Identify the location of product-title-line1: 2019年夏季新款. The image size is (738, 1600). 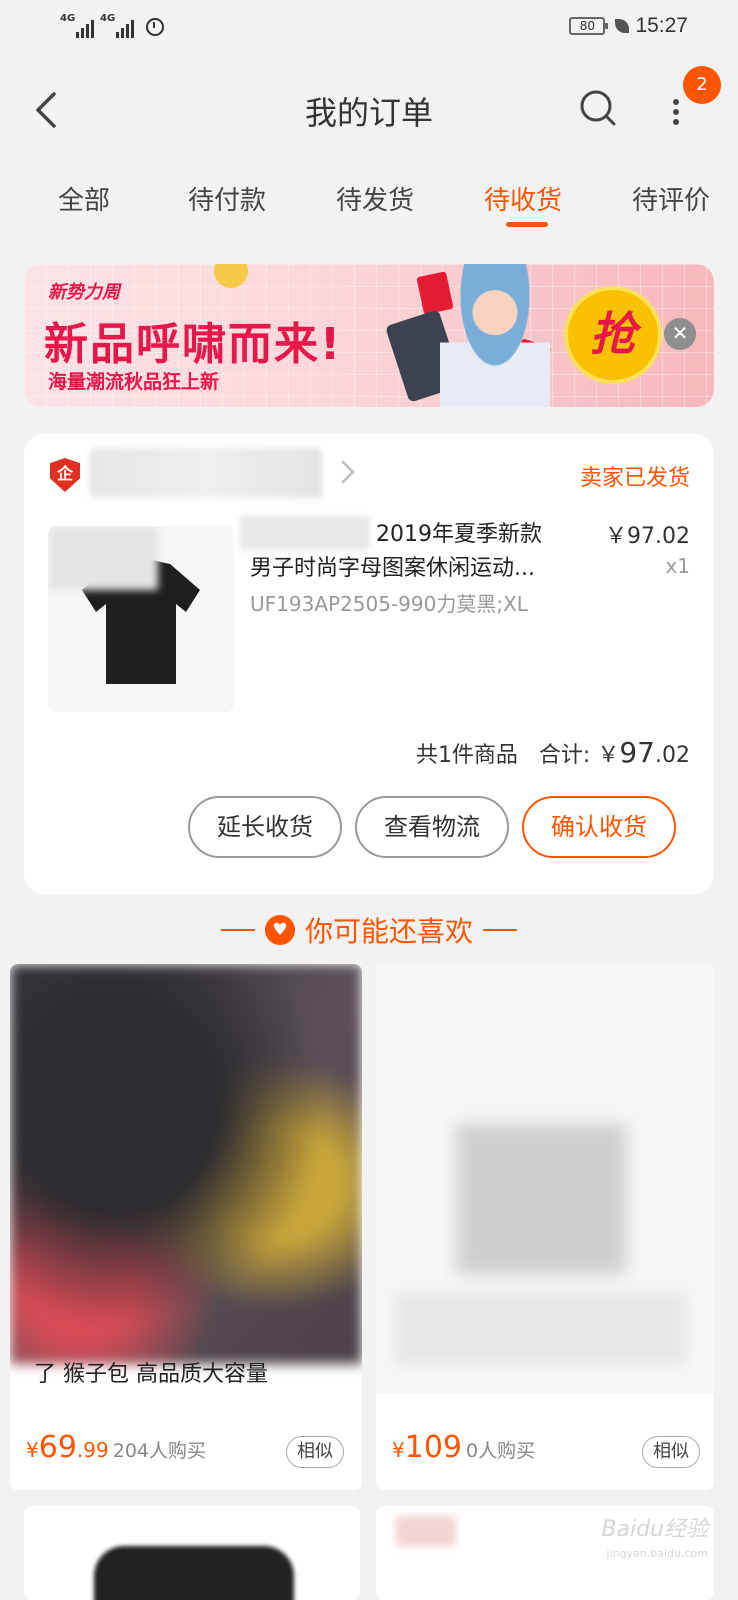
(459, 534).